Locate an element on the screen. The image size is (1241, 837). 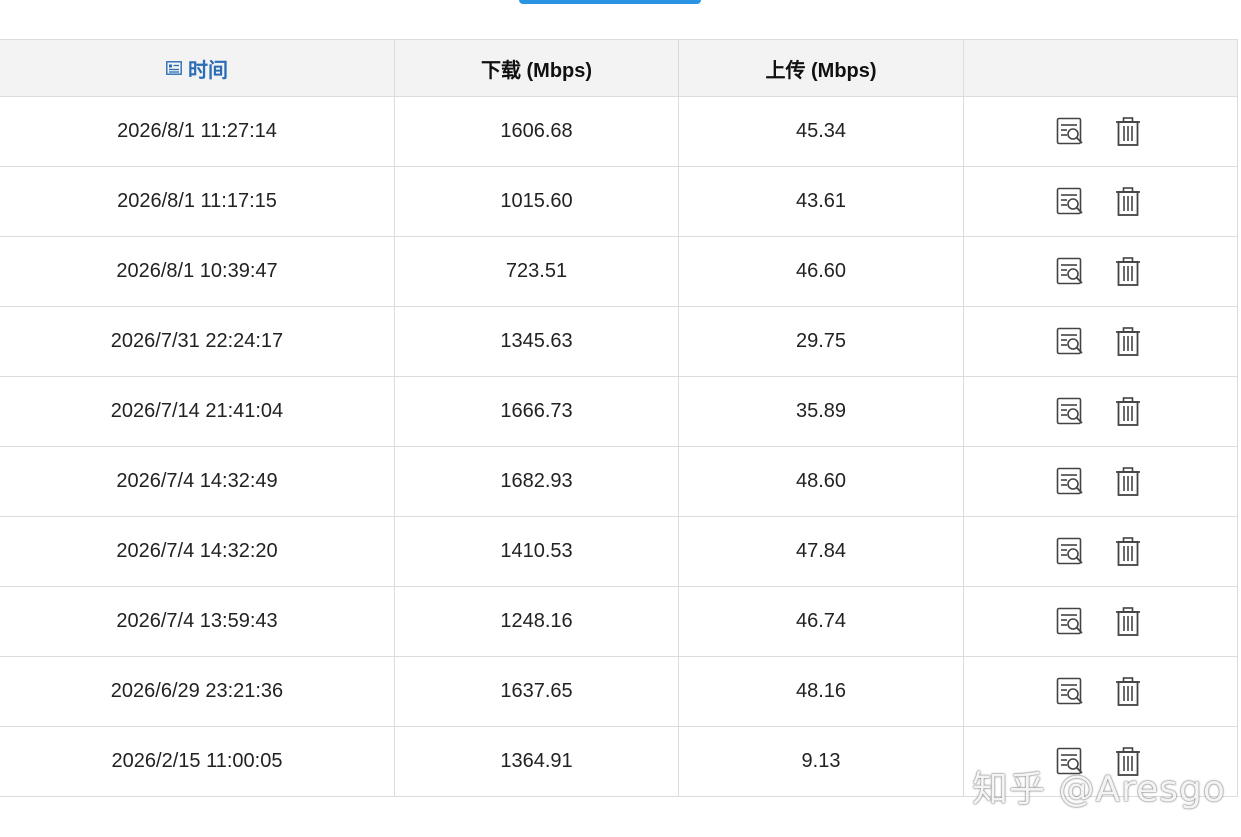
upload-value: 48.16 is located at coordinates (821, 691).